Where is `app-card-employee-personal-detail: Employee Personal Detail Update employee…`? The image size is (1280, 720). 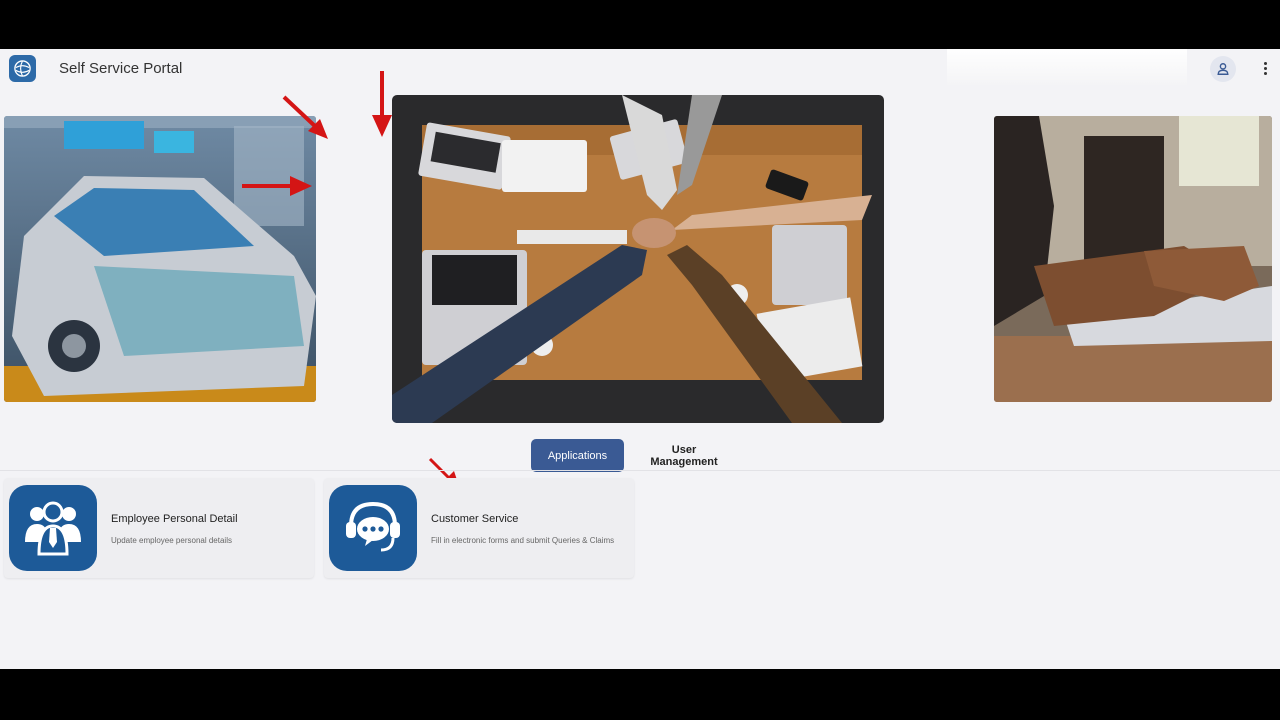 app-card-employee-personal-detail: Employee Personal Detail Update employee… is located at coordinates (159, 528).